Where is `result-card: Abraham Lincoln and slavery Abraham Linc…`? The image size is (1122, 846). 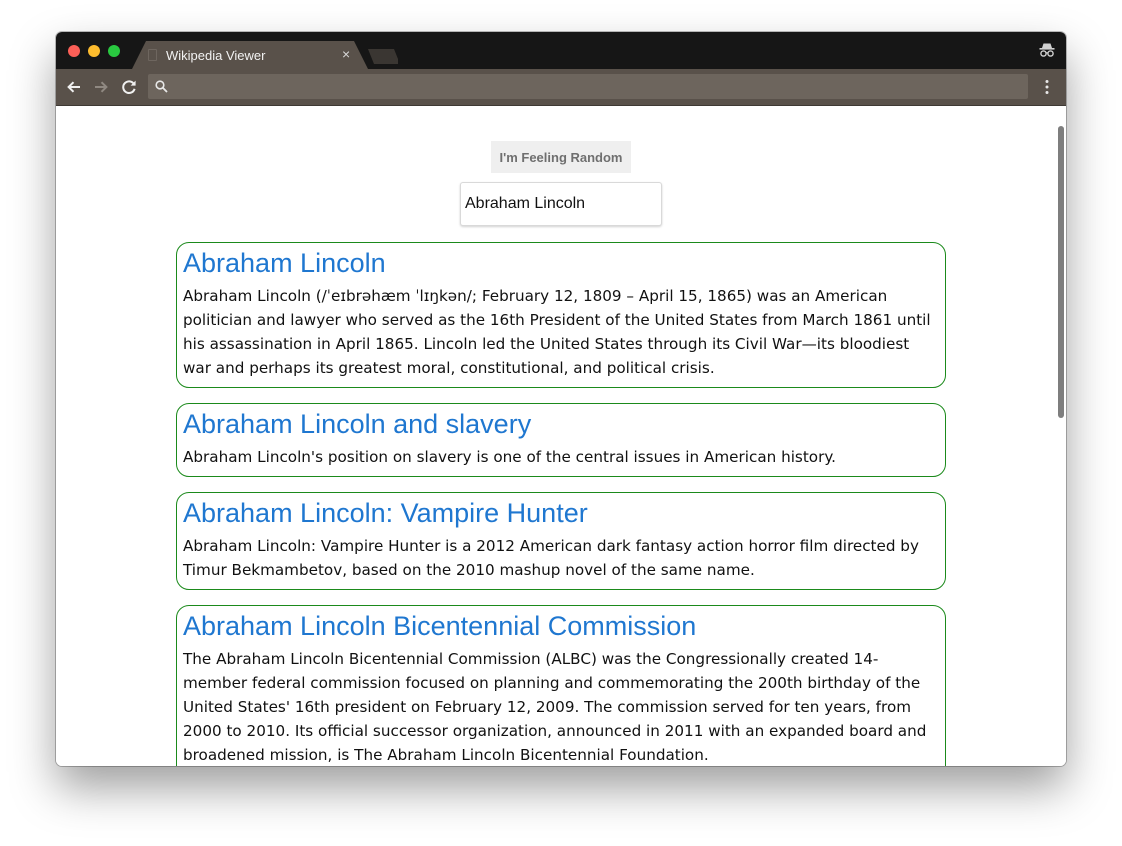 result-card: Abraham Lincoln and slavery Abraham Linc… is located at coordinates (561, 440).